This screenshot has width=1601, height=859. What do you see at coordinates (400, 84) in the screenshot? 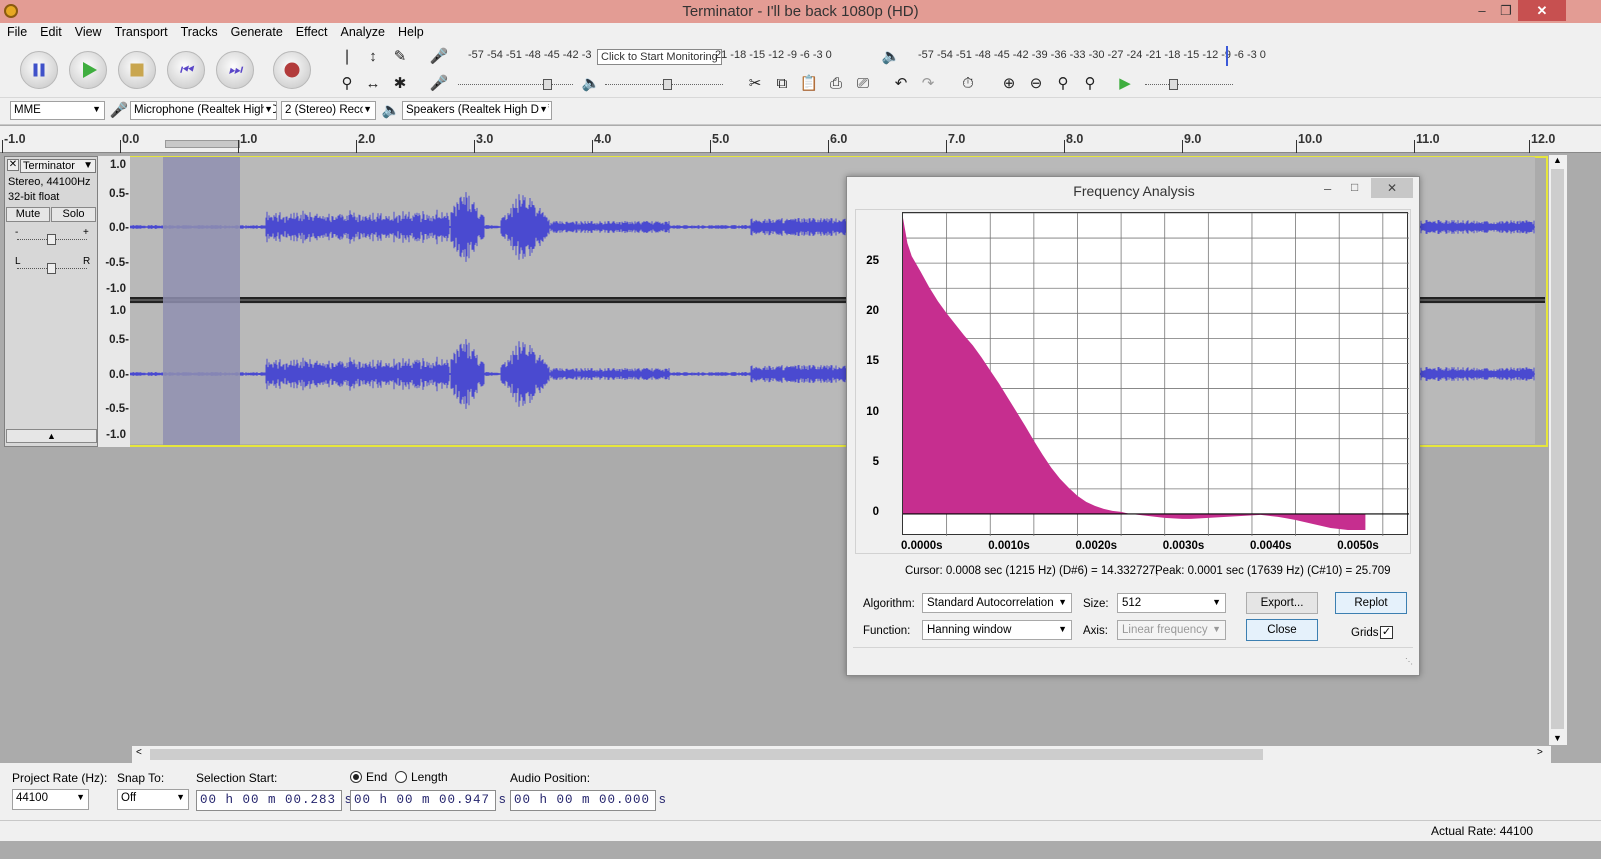
I see `multi-tool-icon: ✱` at bounding box center [400, 84].